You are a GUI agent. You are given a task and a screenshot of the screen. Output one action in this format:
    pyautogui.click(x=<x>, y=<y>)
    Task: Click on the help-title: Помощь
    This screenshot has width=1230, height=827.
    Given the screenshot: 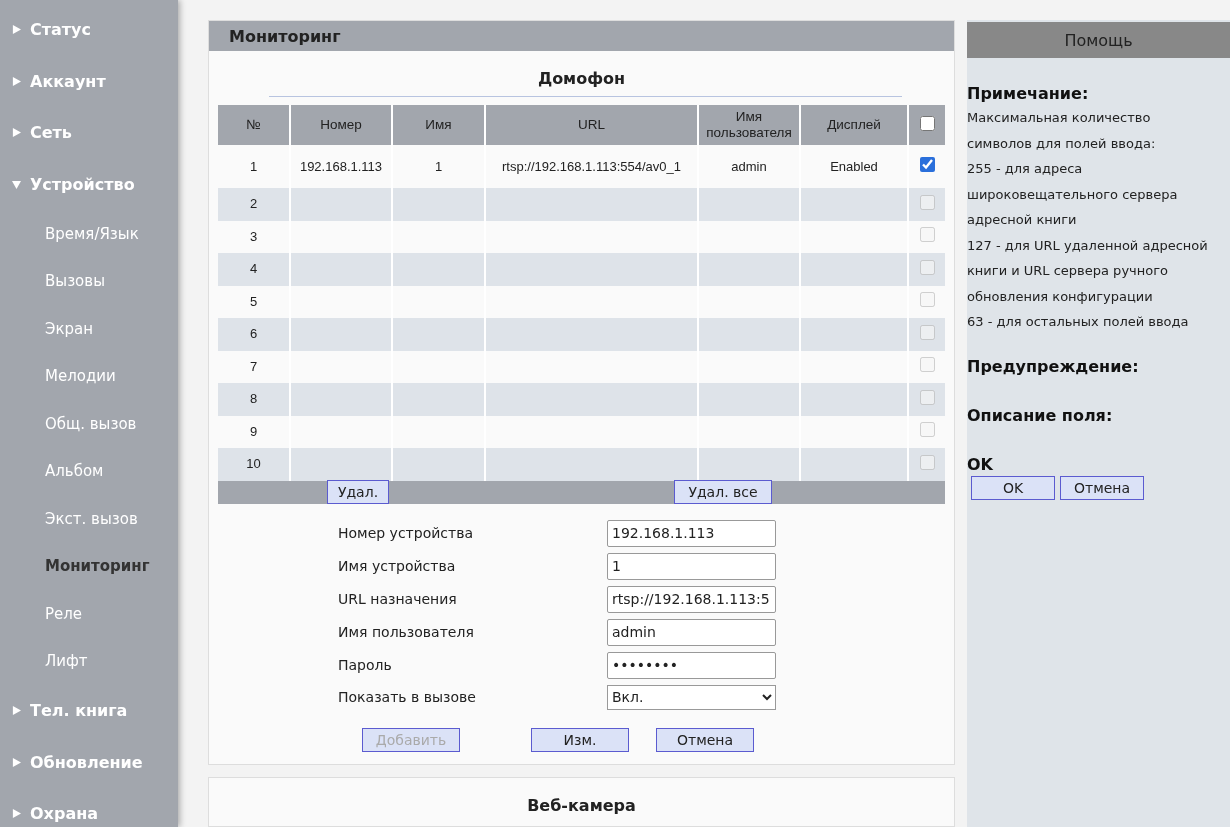 What is the action you would take?
    pyautogui.click(x=1098, y=40)
    